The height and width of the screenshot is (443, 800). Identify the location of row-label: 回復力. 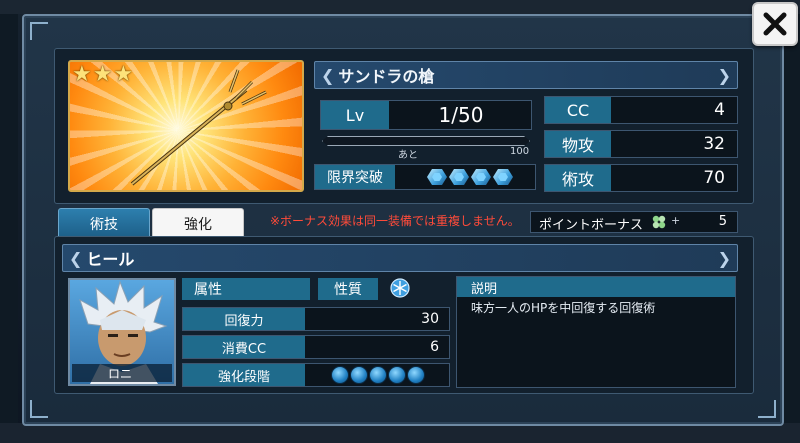
(244, 319).